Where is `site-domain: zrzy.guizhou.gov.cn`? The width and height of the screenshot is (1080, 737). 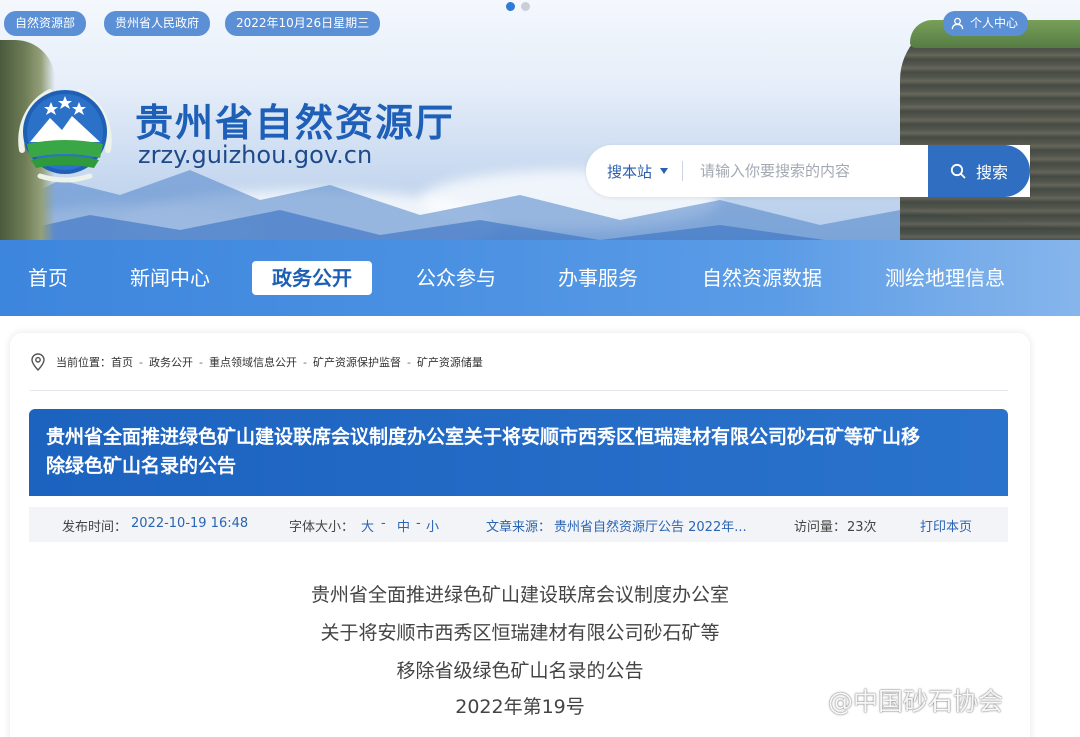
site-domain: zrzy.guizhou.gov.cn is located at coordinates (255, 155).